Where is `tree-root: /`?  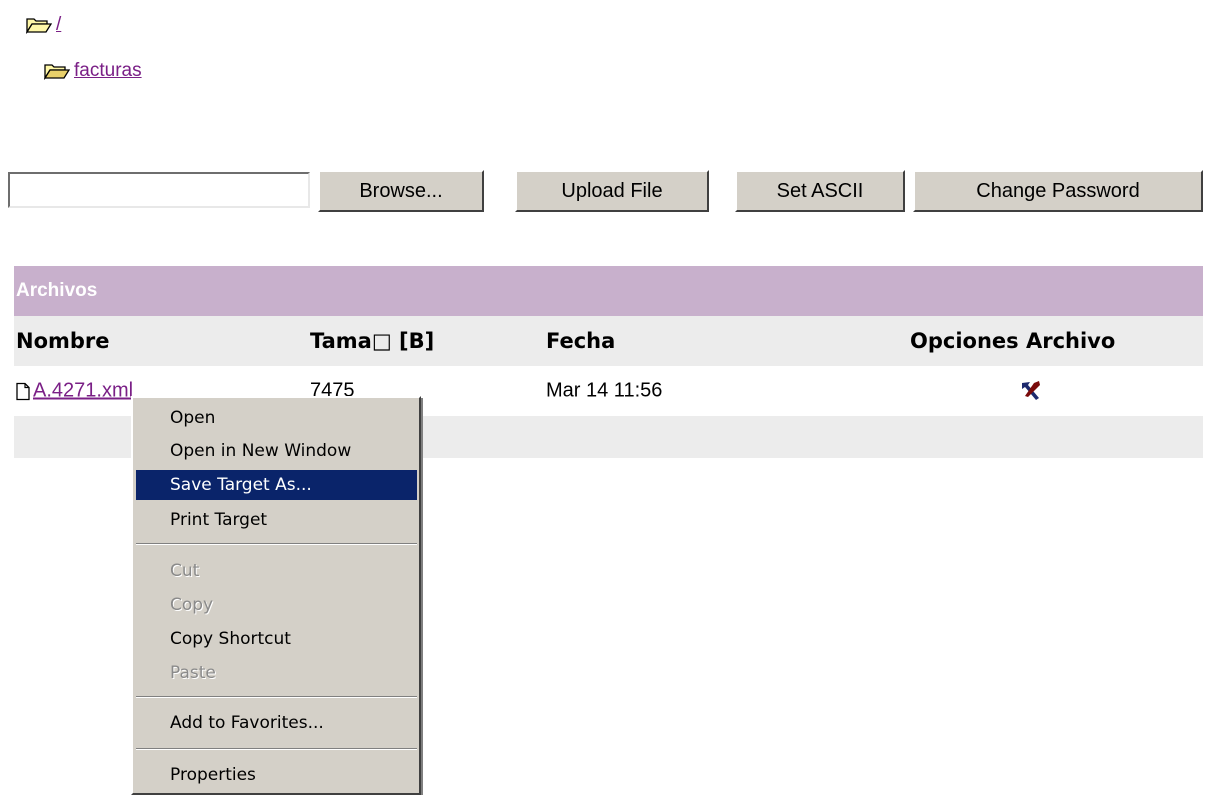
tree-root: / is located at coordinates (43, 25).